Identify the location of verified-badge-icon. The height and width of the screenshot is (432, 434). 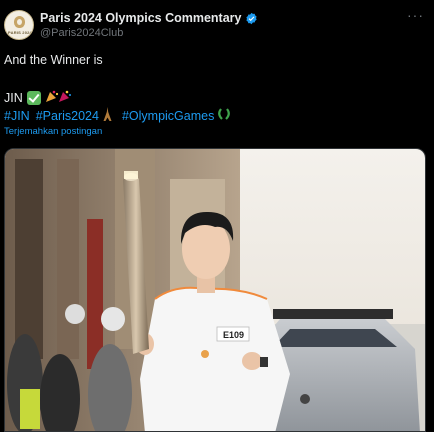
(251, 18).